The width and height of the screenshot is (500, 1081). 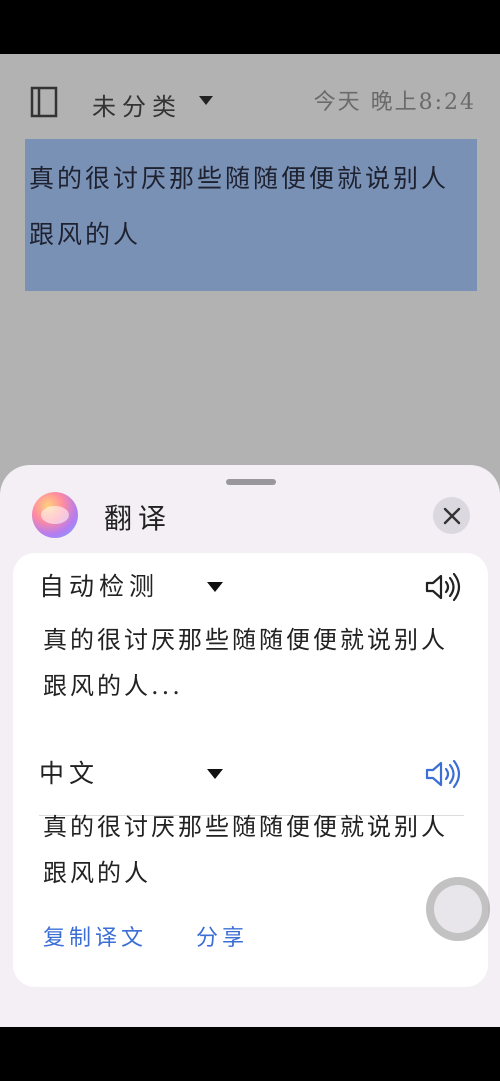 I want to click on note-header: 未分类 今天 晚上8:24, so click(x=250, y=102).